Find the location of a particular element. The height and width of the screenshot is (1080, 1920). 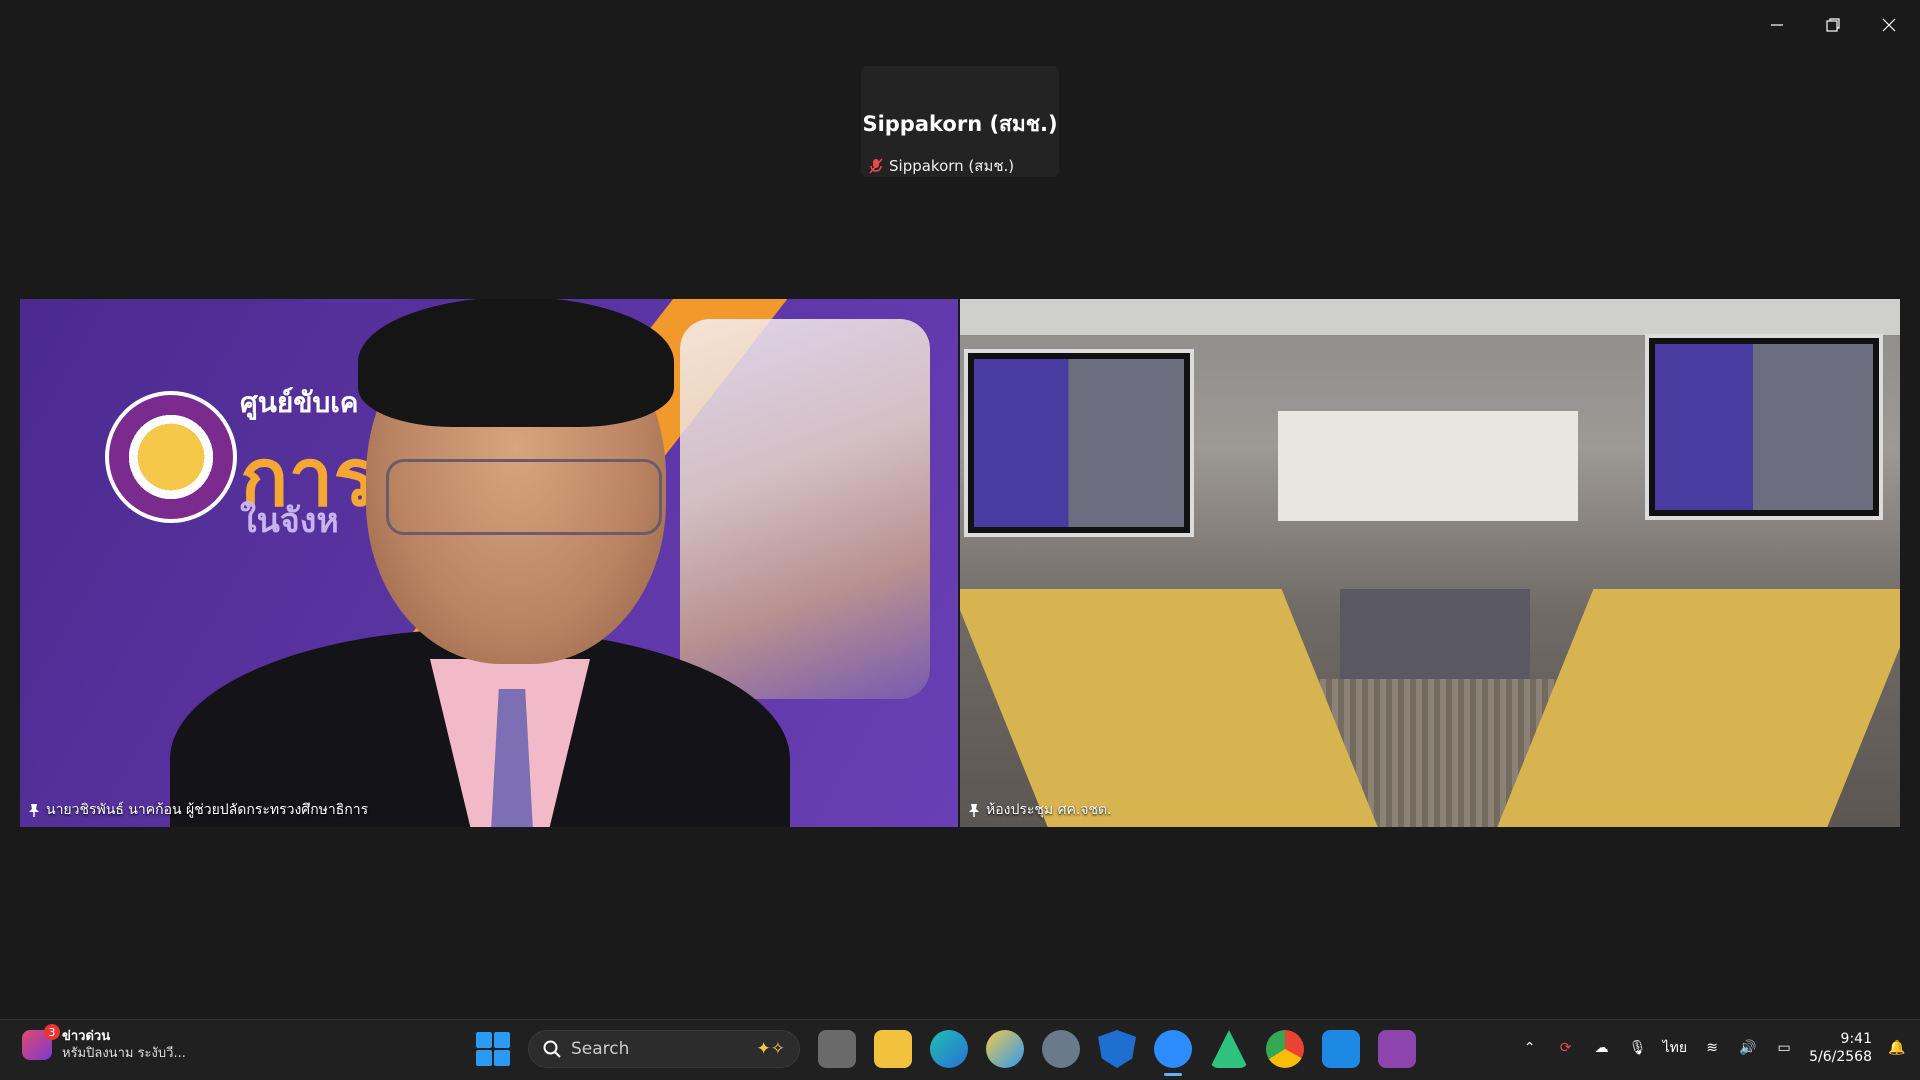

pdf-app-icon is located at coordinates (1397, 1049).